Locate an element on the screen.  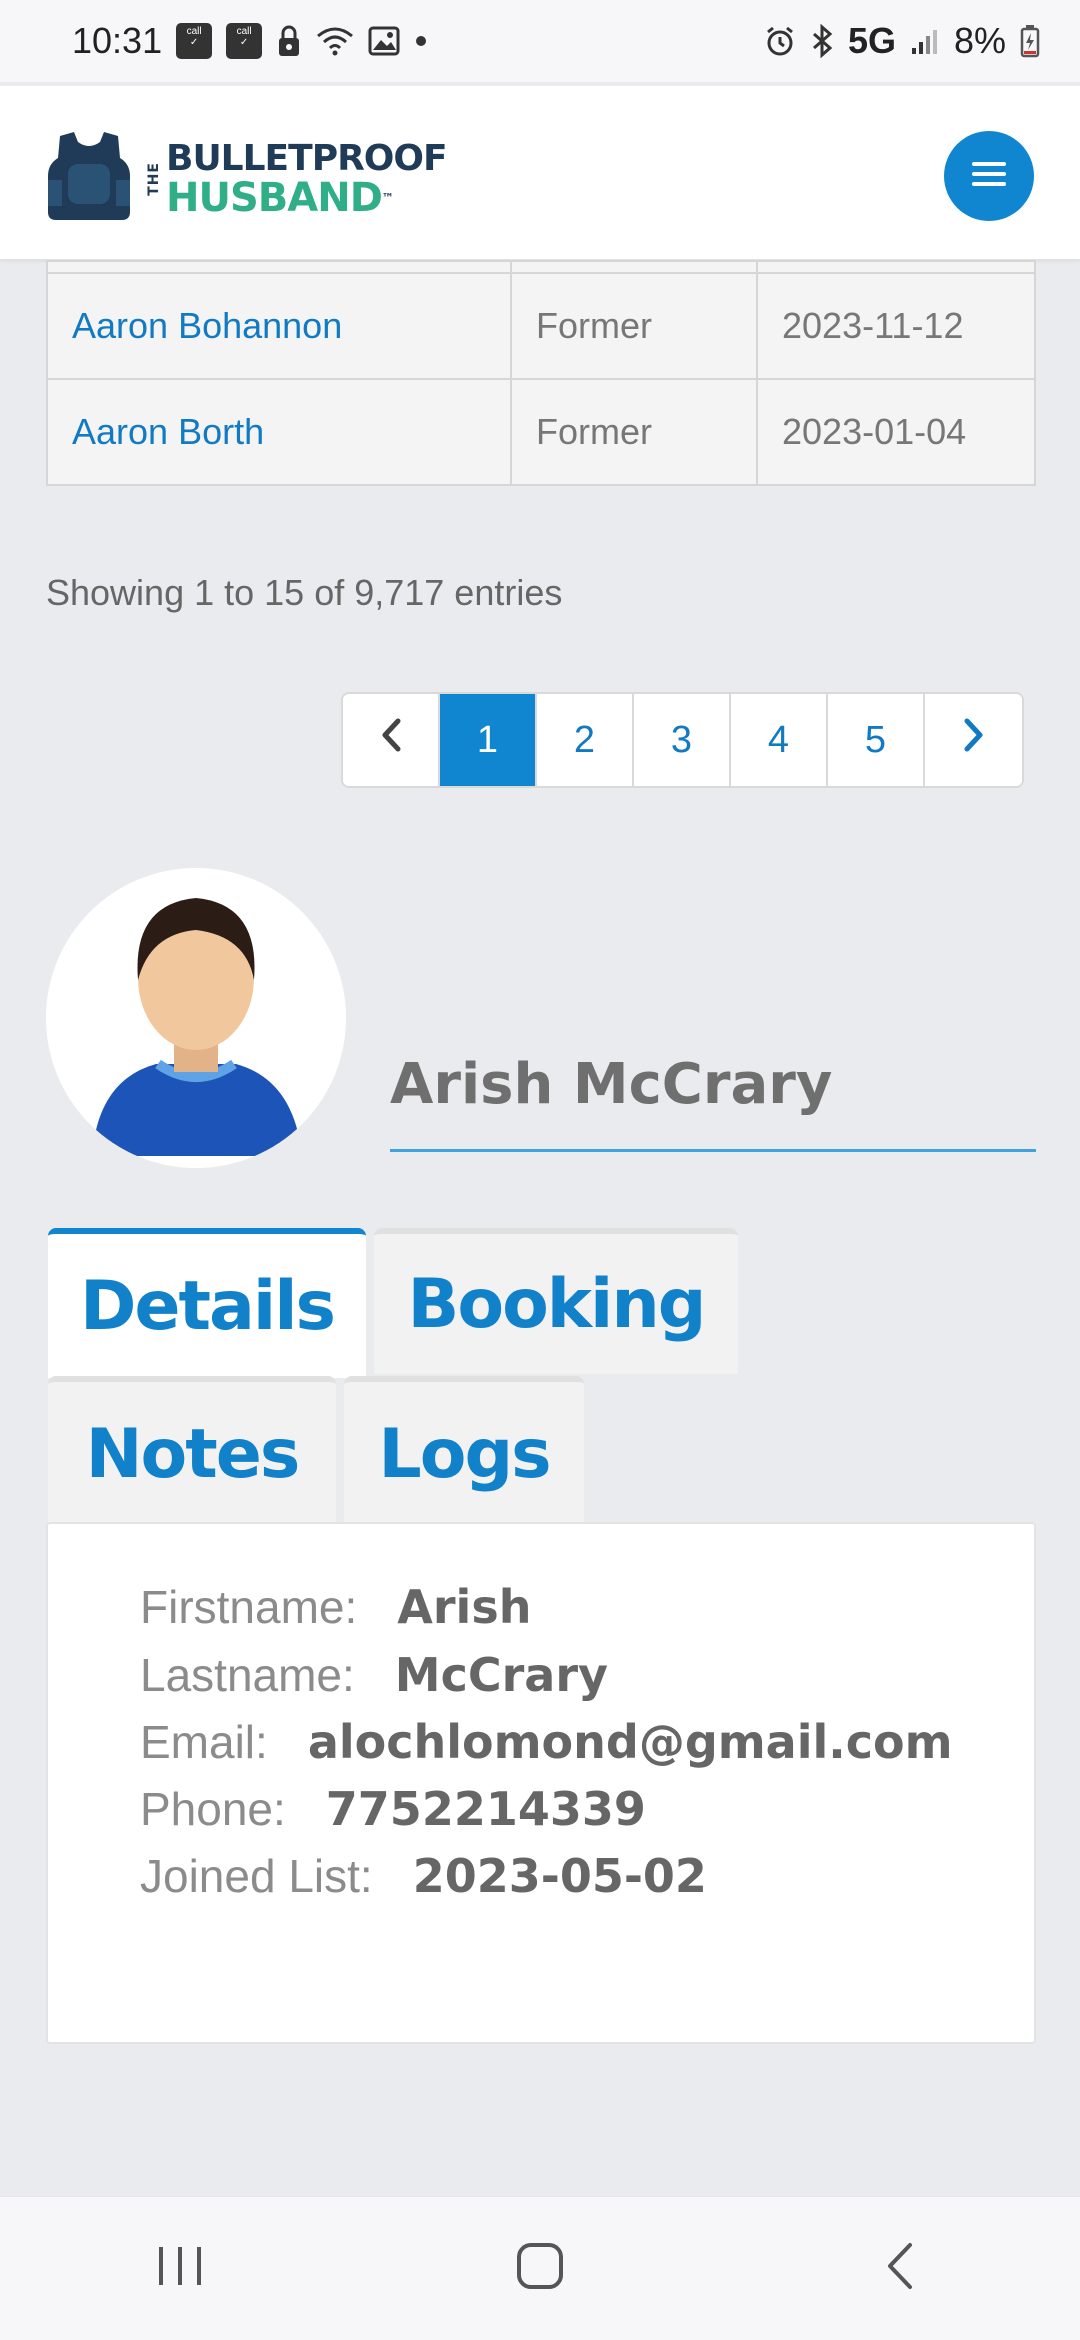
back-button is located at coordinates (900, 2269).